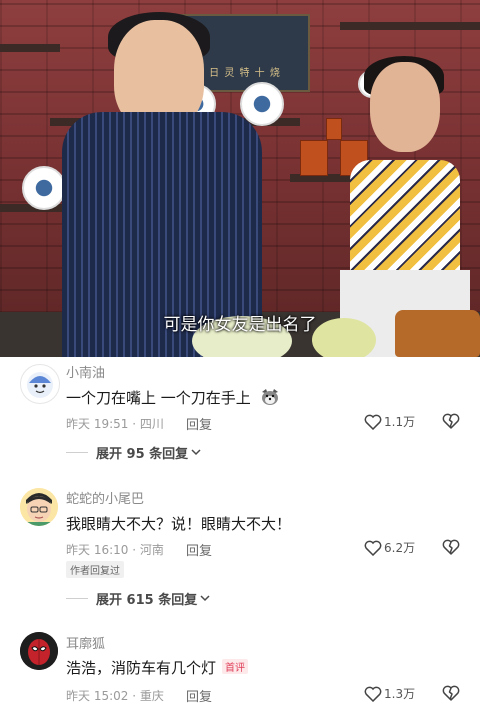 Image resolution: width=480 pixels, height=707 pixels. I want to click on comment-text: 我眼睛大不大？说！眼睛大不大！, so click(179, 524).